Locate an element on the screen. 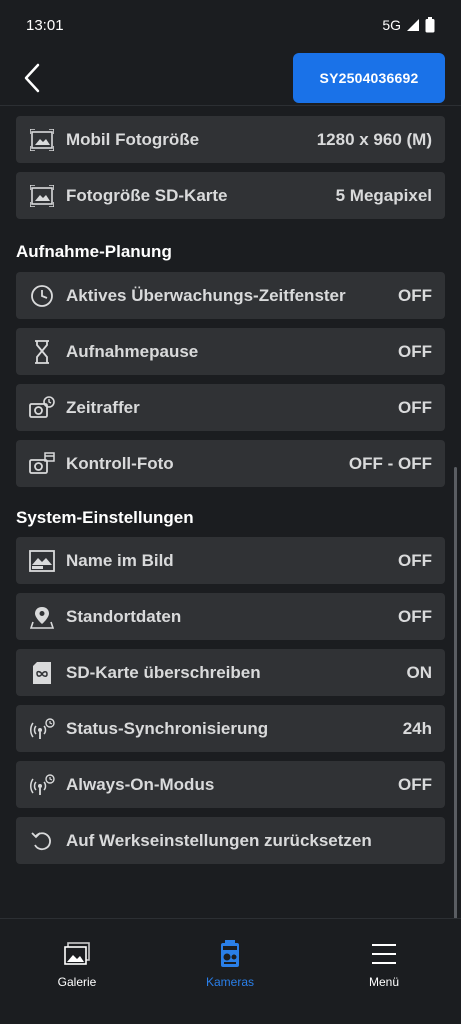 Image resolution: width=461 pixels, height=1024 pixels. timelapse-camera-icon is located at coordinates (42, 408).